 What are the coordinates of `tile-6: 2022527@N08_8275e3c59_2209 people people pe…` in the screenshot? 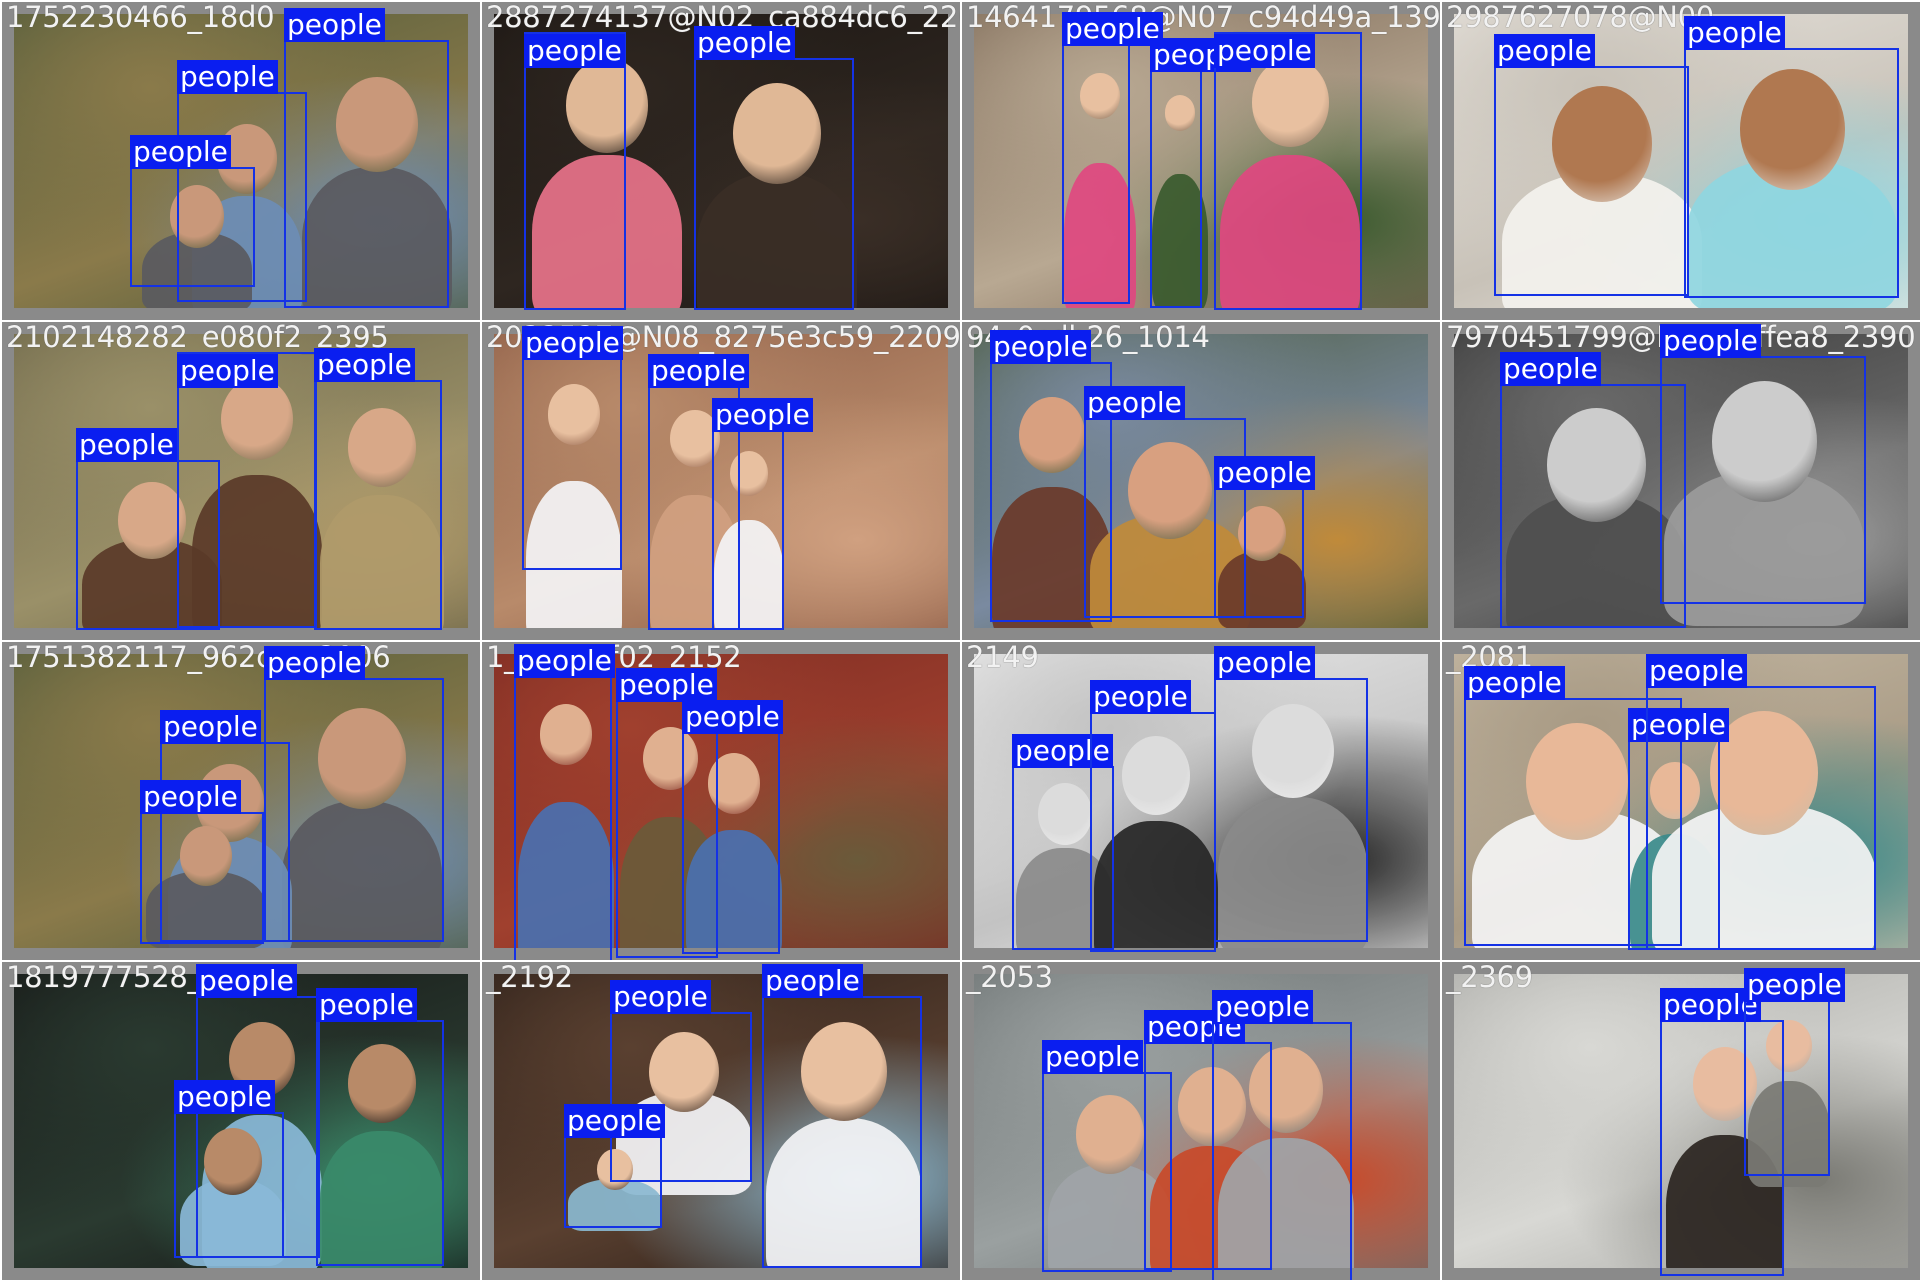 It's located at (721, 481).